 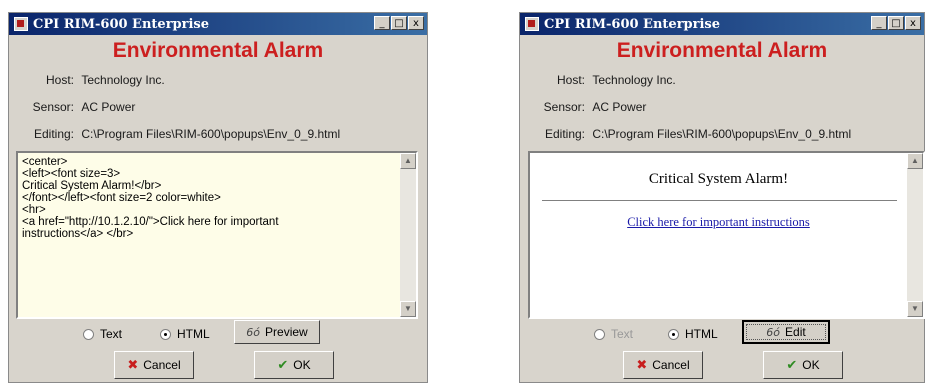 I want to click on preview-label: Preview, so click(x=286, y=332).